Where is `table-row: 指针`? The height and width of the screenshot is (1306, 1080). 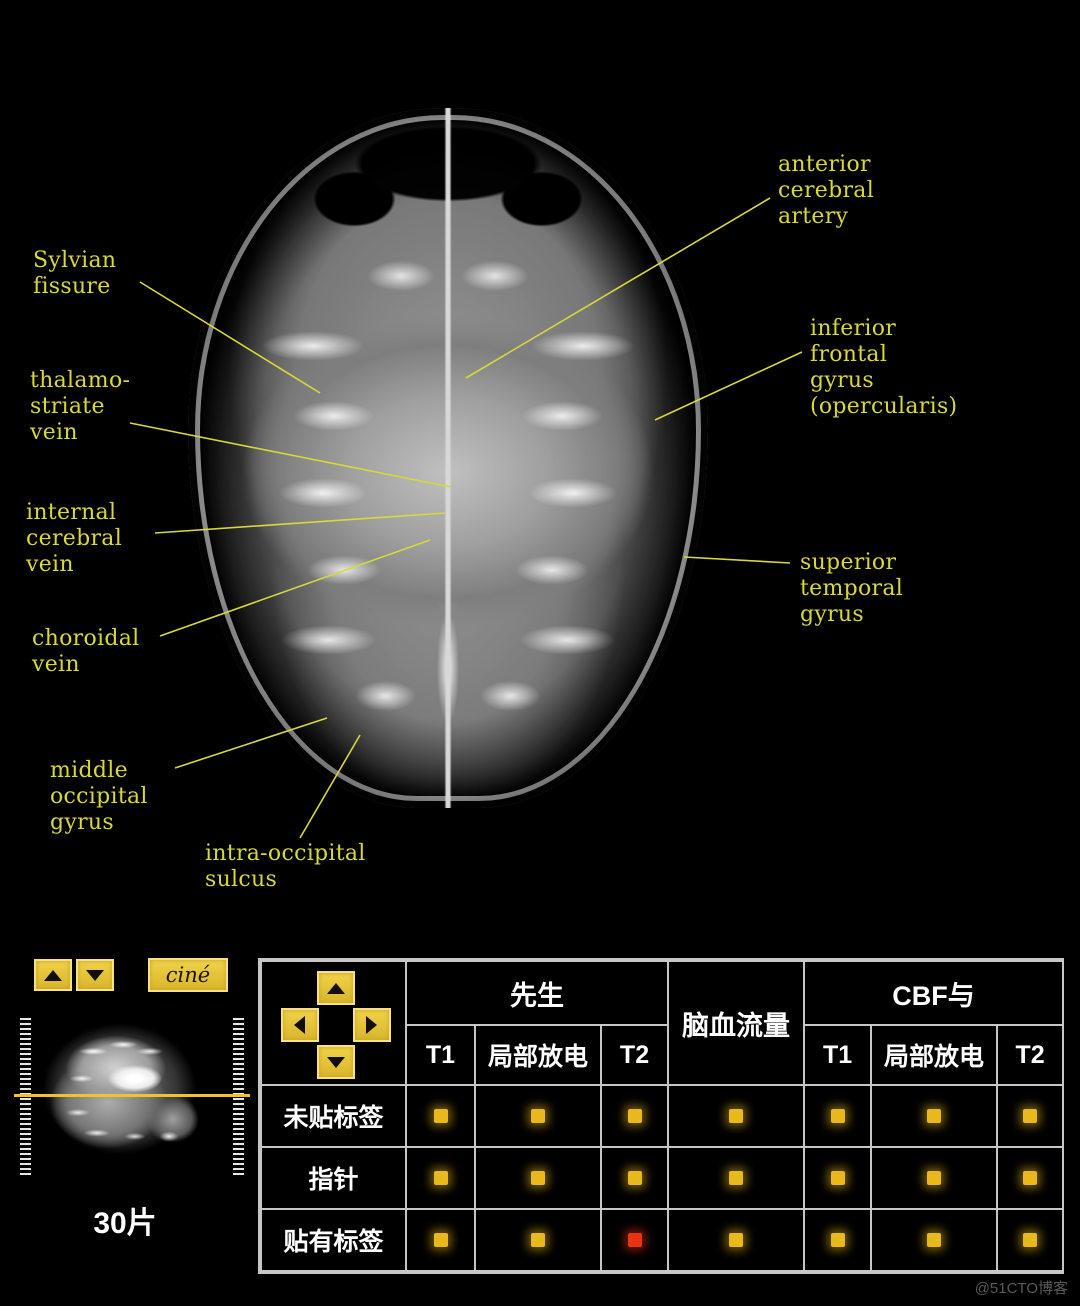
table-row: 指针 is located at coordinates (662, 1178).